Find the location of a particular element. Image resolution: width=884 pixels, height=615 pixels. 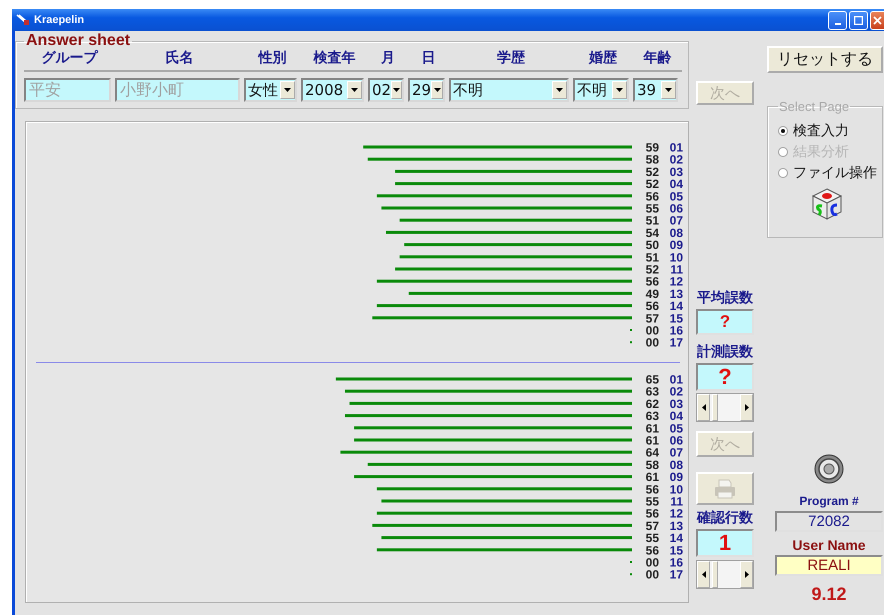

field-label: 学歴 is located at coordinates (511, 58).